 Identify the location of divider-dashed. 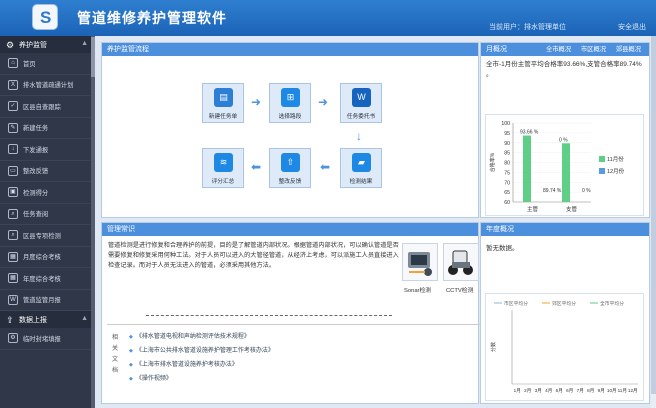
(269, 315).